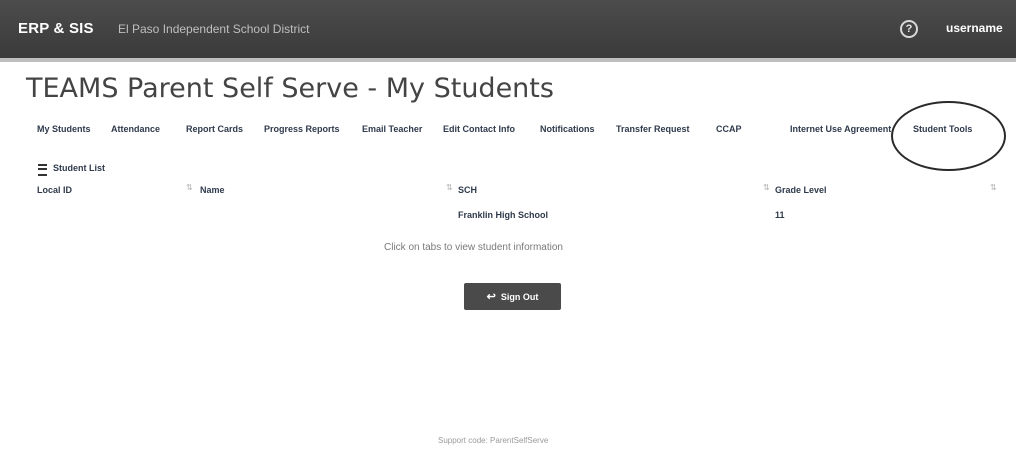 This screenshot has width=1016, height=451. I want to click on sign-out-label: Sign Out, so click(519, 296).